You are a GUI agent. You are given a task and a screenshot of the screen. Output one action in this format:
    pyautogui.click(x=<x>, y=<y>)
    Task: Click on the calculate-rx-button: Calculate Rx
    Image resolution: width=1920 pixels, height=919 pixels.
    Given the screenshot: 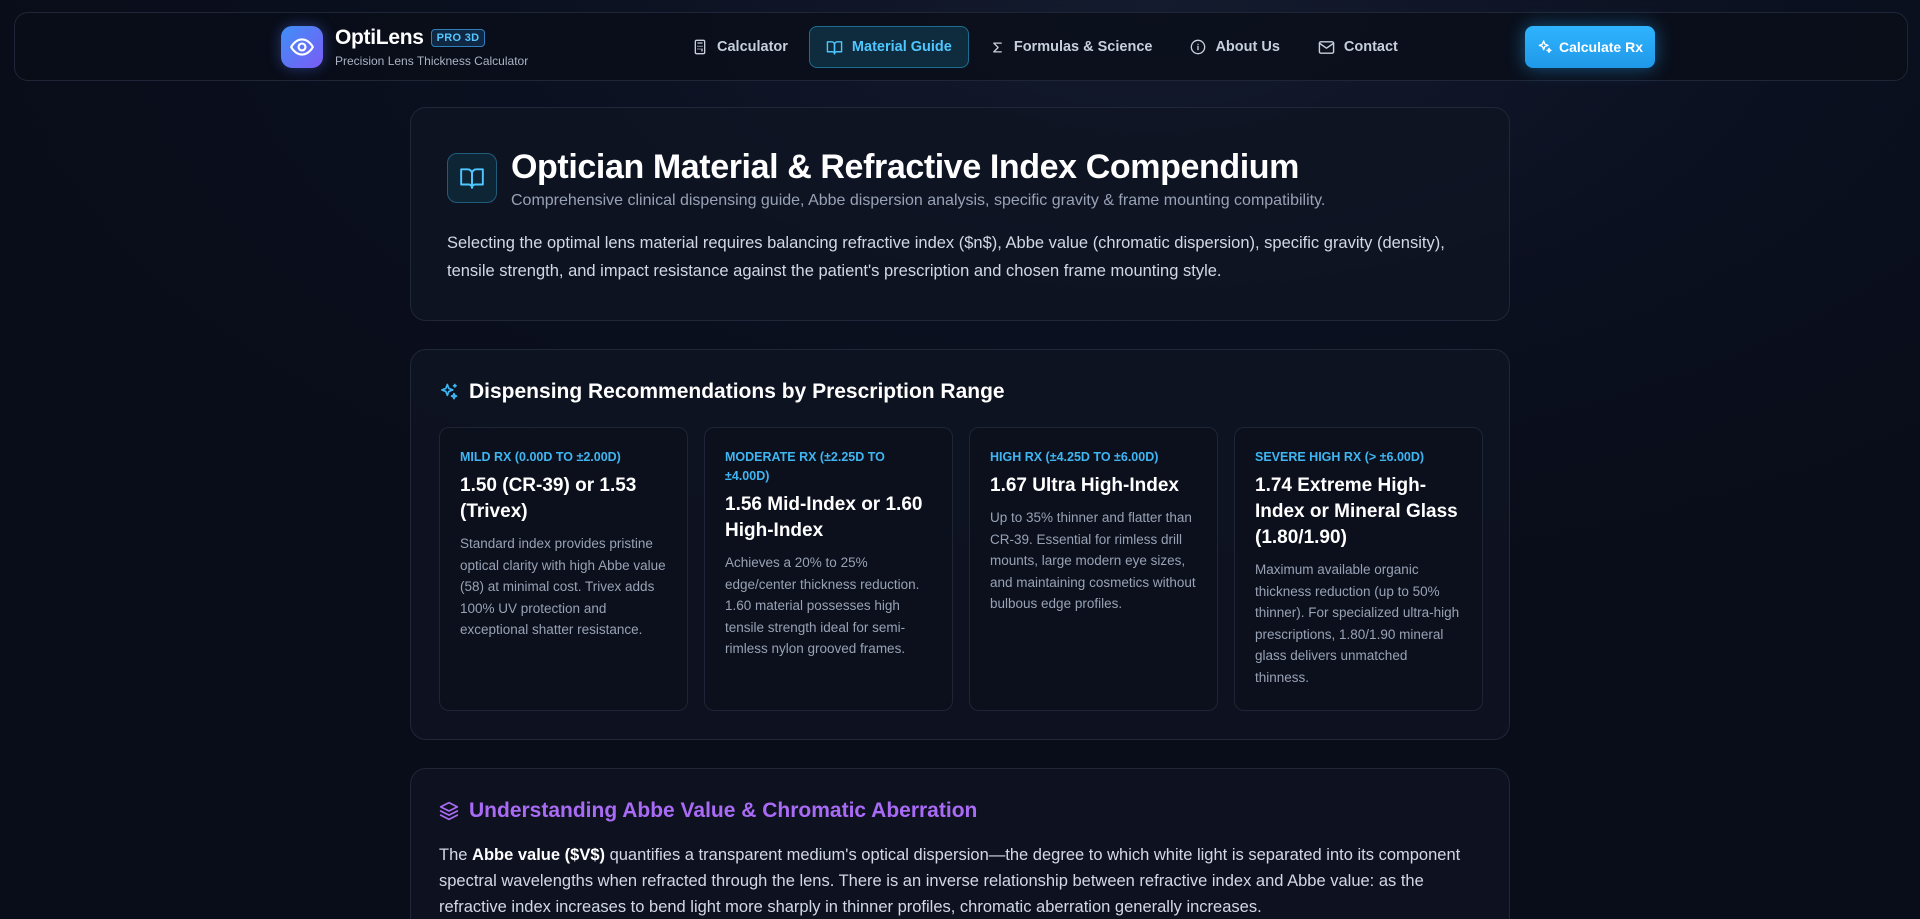 What is the action you would take?
    pyautogui.click(x=1590, y=47)
    